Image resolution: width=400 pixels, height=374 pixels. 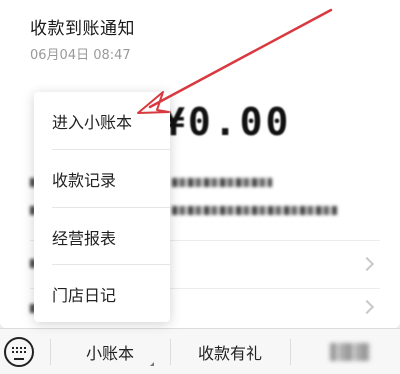 What do you see at coordinates (290, 352) in the screenshot?
I see `divider` at bounding box center [290, 352].